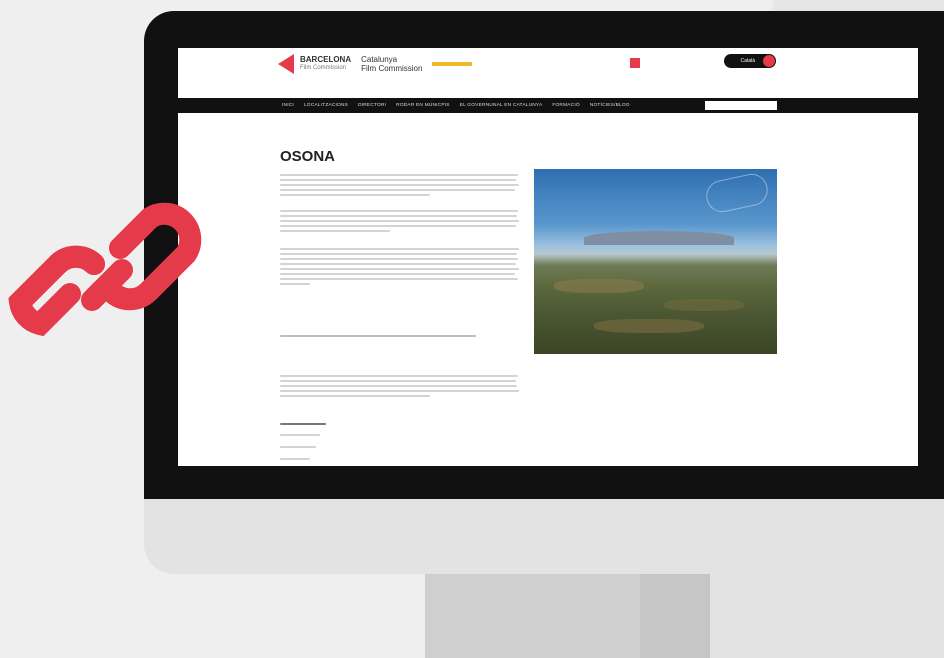 The height and width of the screenshot is (658, 944). I want to click on gov-mark-icon, so click(635, 63).